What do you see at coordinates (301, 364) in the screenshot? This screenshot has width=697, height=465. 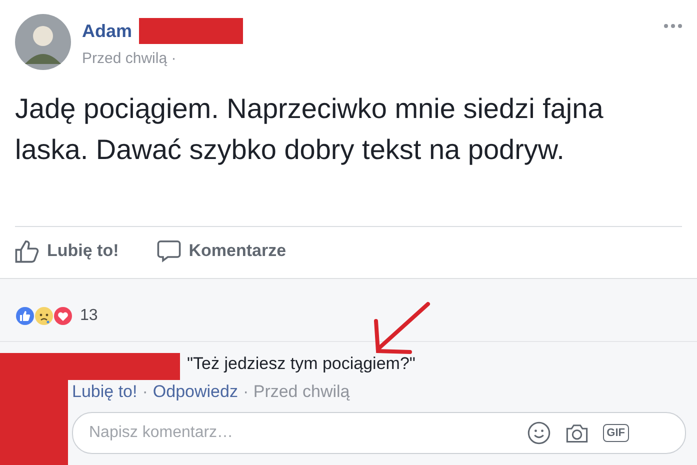 I see `comment-text: "Też jedziesz tym pociągiem?"` at bounding box center [301, 364].